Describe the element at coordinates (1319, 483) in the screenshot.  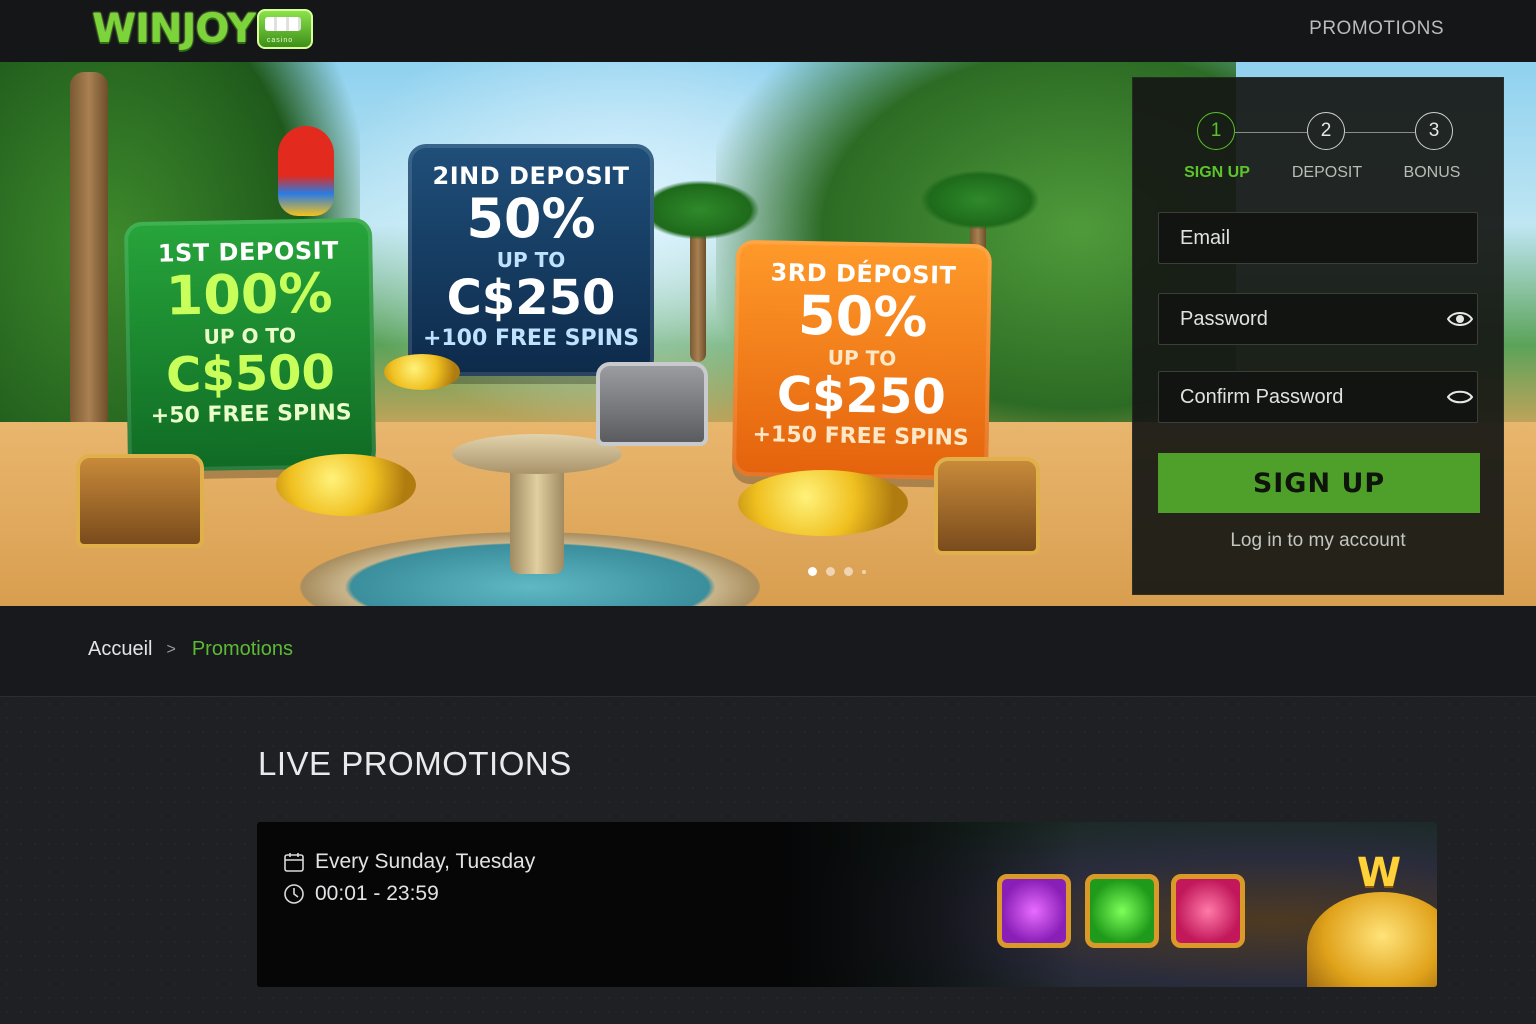
I see `sign-up-button: SIGN UP` at that location.